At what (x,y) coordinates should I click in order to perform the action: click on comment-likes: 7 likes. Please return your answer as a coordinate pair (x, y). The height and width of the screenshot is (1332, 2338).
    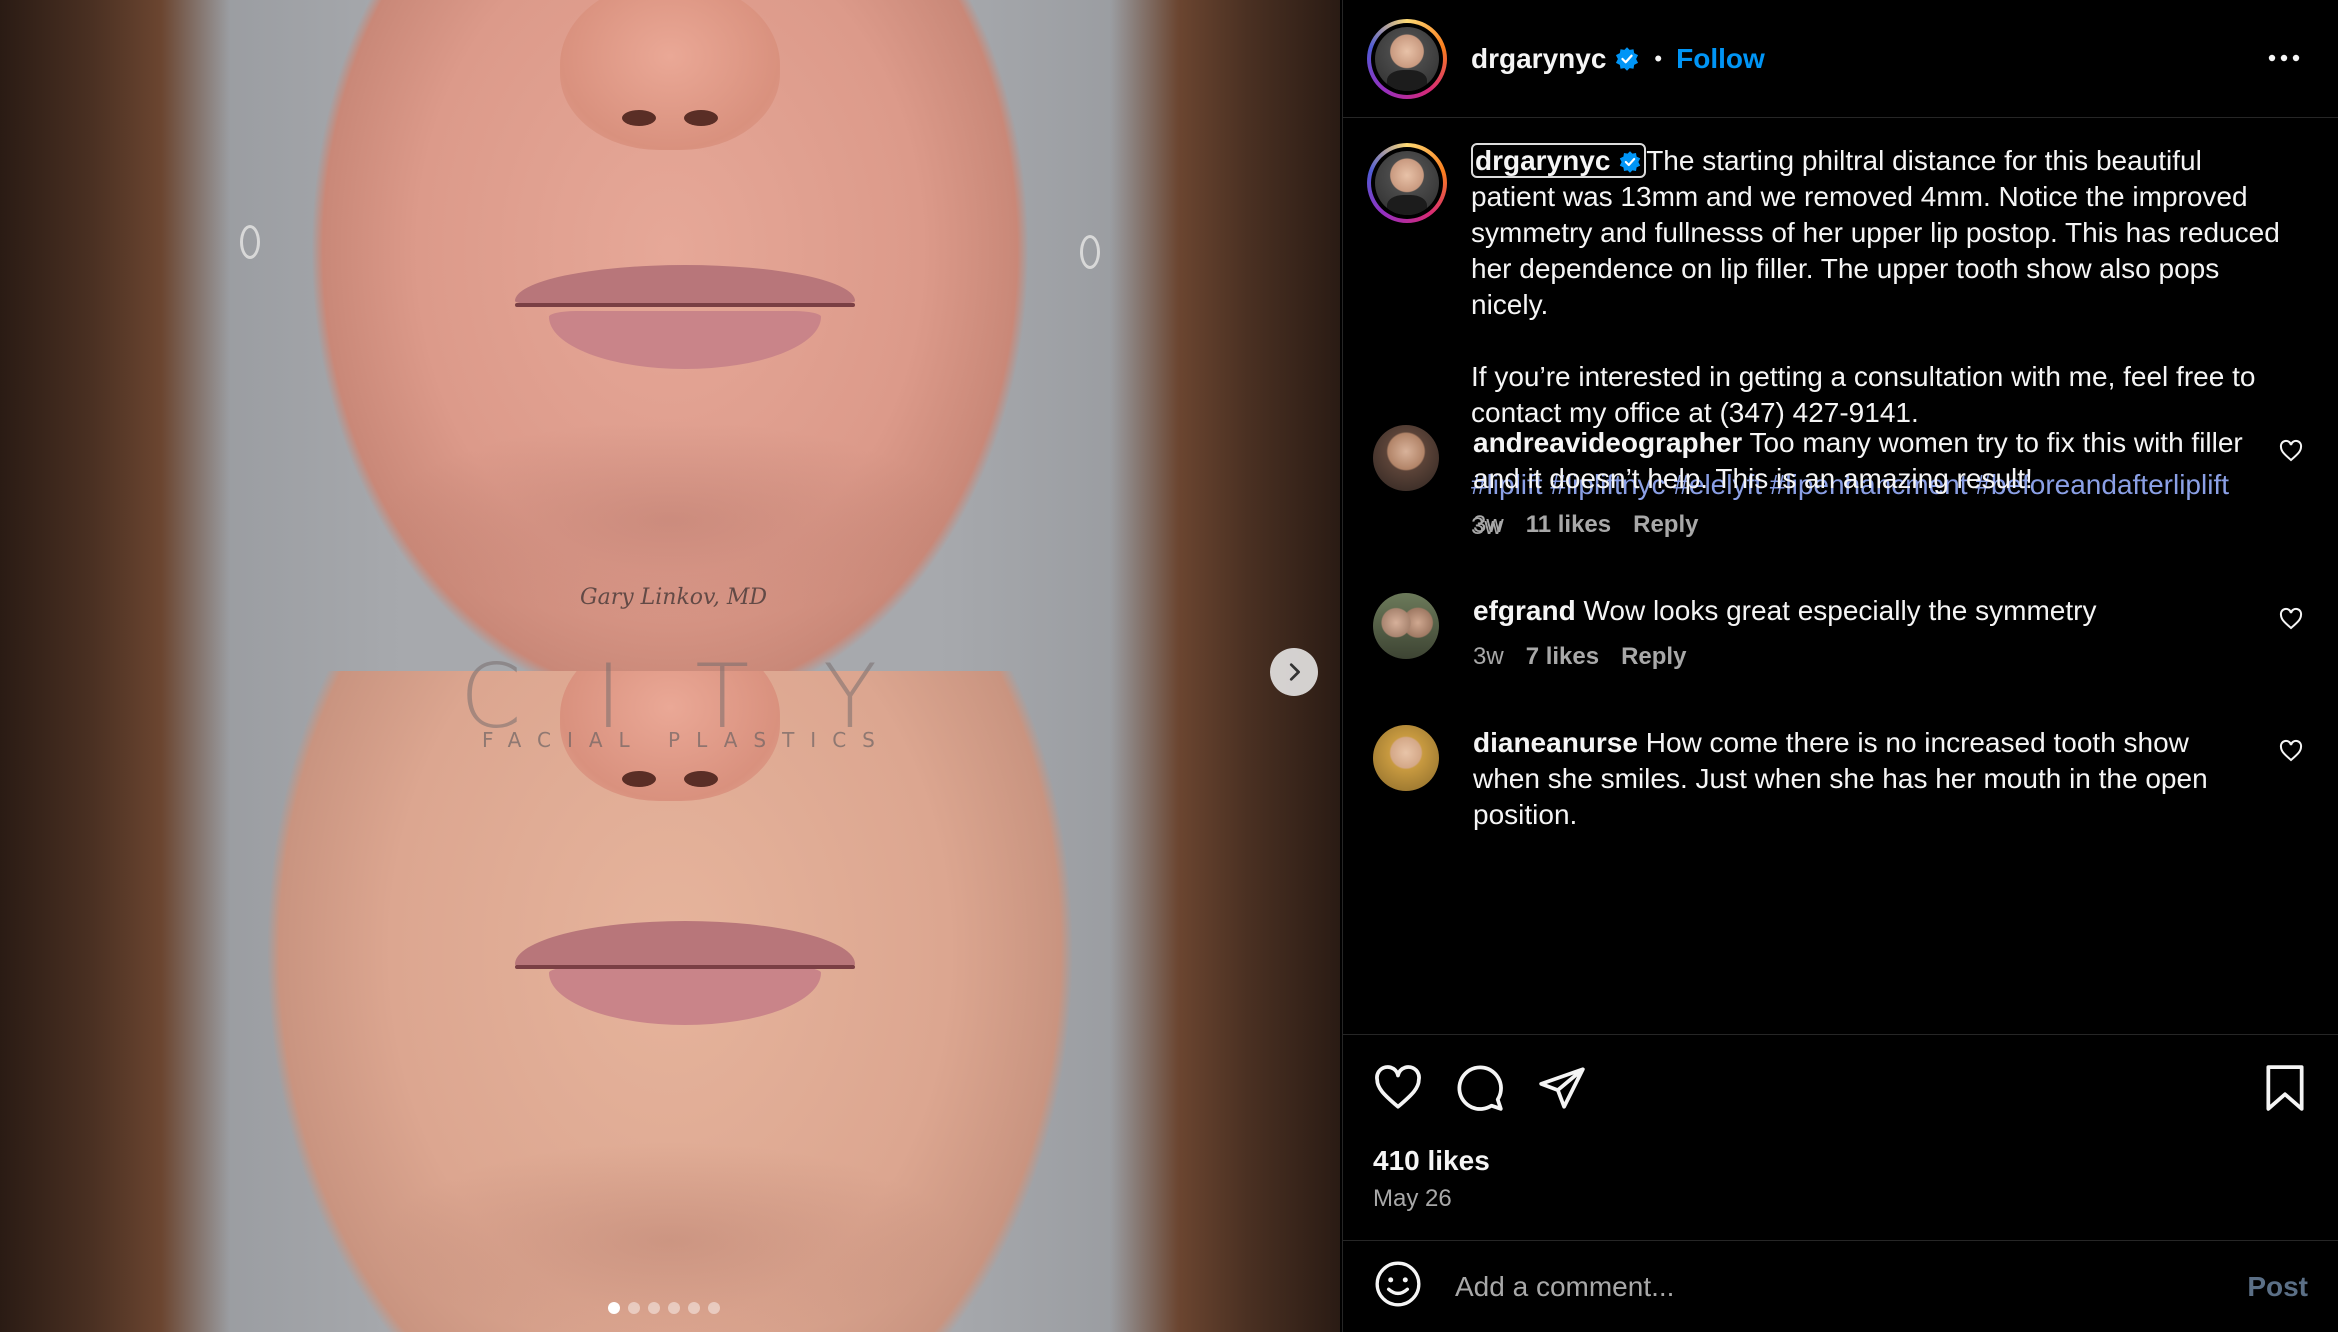
    Looking at the image, I should click on (1562, 657).